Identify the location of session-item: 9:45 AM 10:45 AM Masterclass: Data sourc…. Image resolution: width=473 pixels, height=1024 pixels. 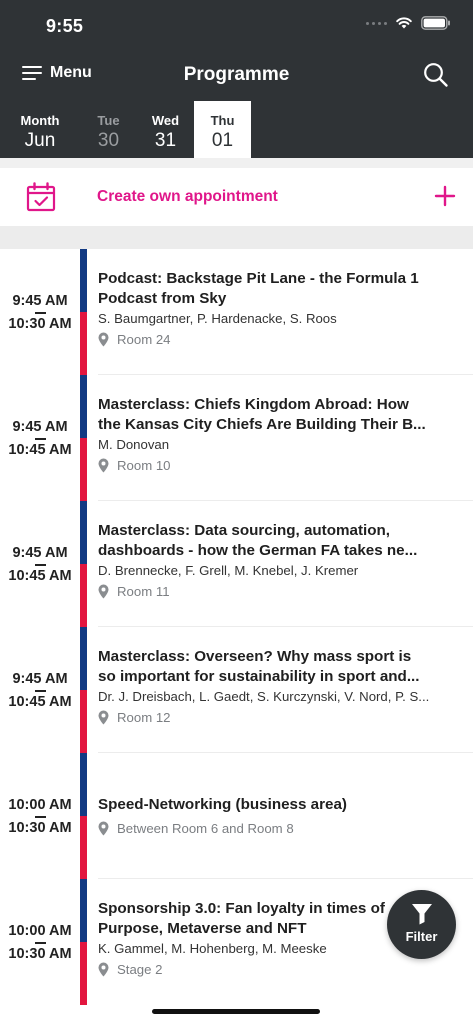
(236, 564).